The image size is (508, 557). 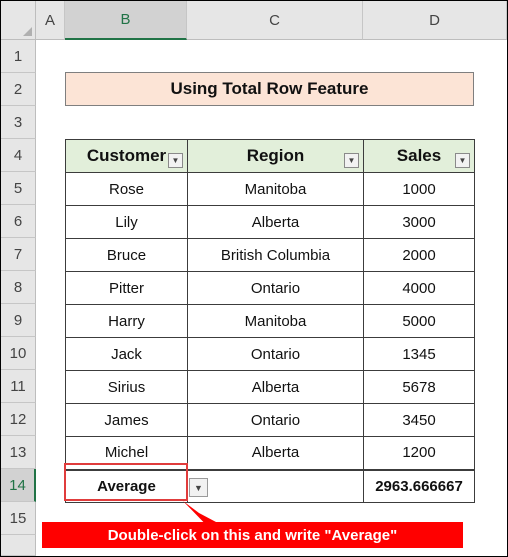 What do you see at coordinates (18, 353) in the screenshot?
I see `row-header-10: 10` at bounding box center [18, 353].